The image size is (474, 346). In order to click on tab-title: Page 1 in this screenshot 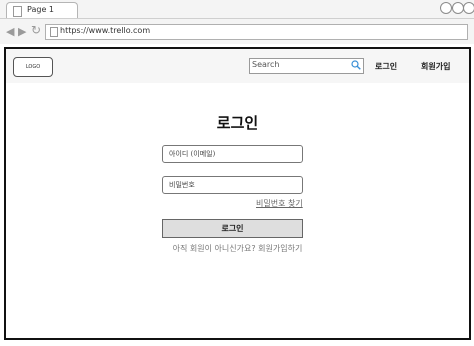, I will do `click(40, 9)`.